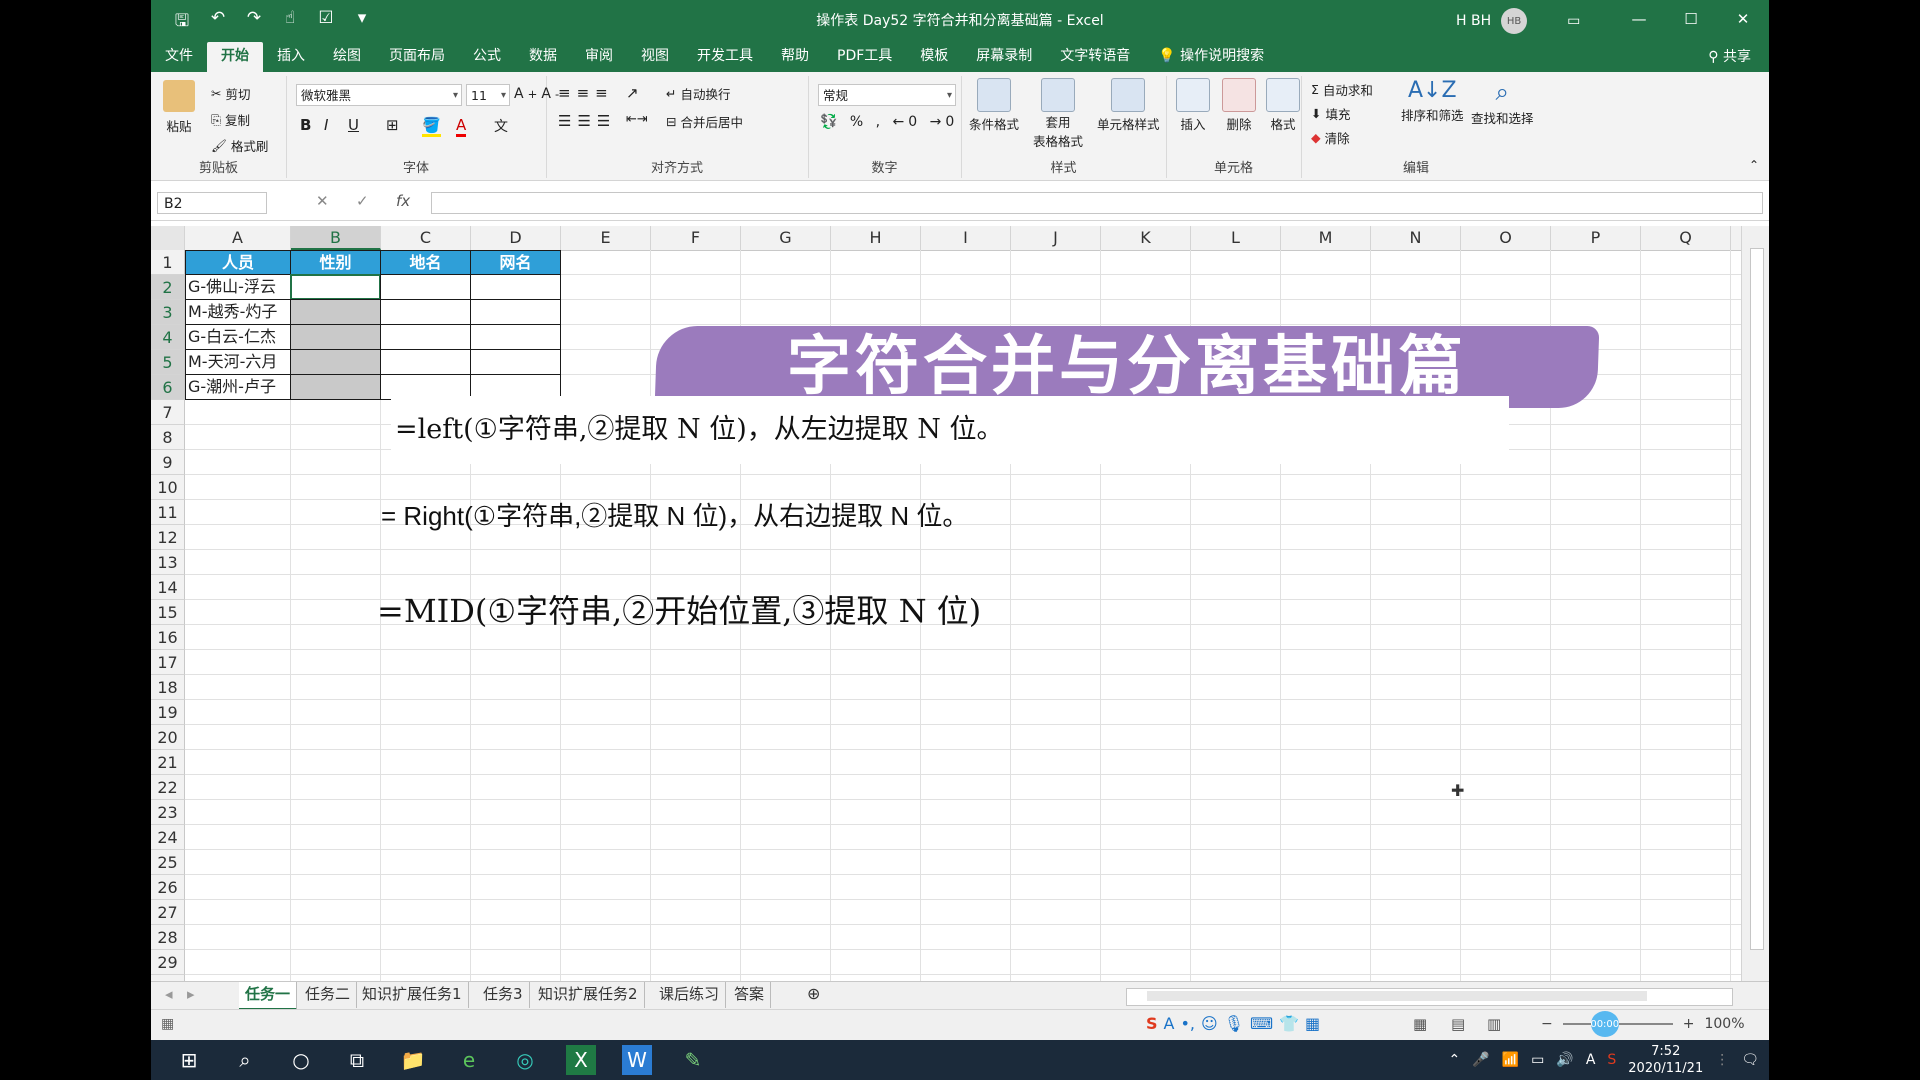 Image resolution: width=1920 pixels, height=1080 pixels. I want to click on tab-file: 文件, so click(179, 57).